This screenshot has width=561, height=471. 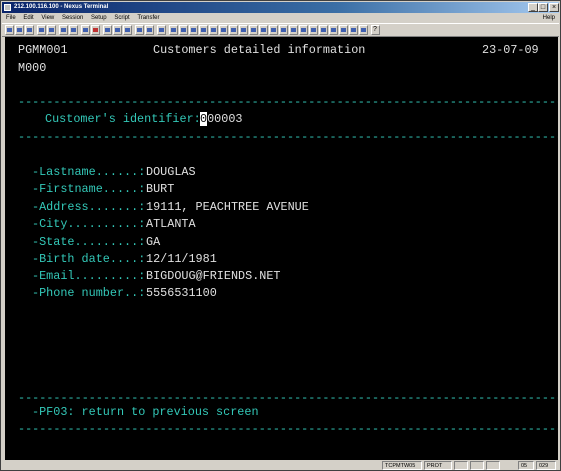 What do you see at coordinates (181, 259) in the screenshot?
I see `birthdate-value: 12/11/1981` at bounding box center [181, 259].